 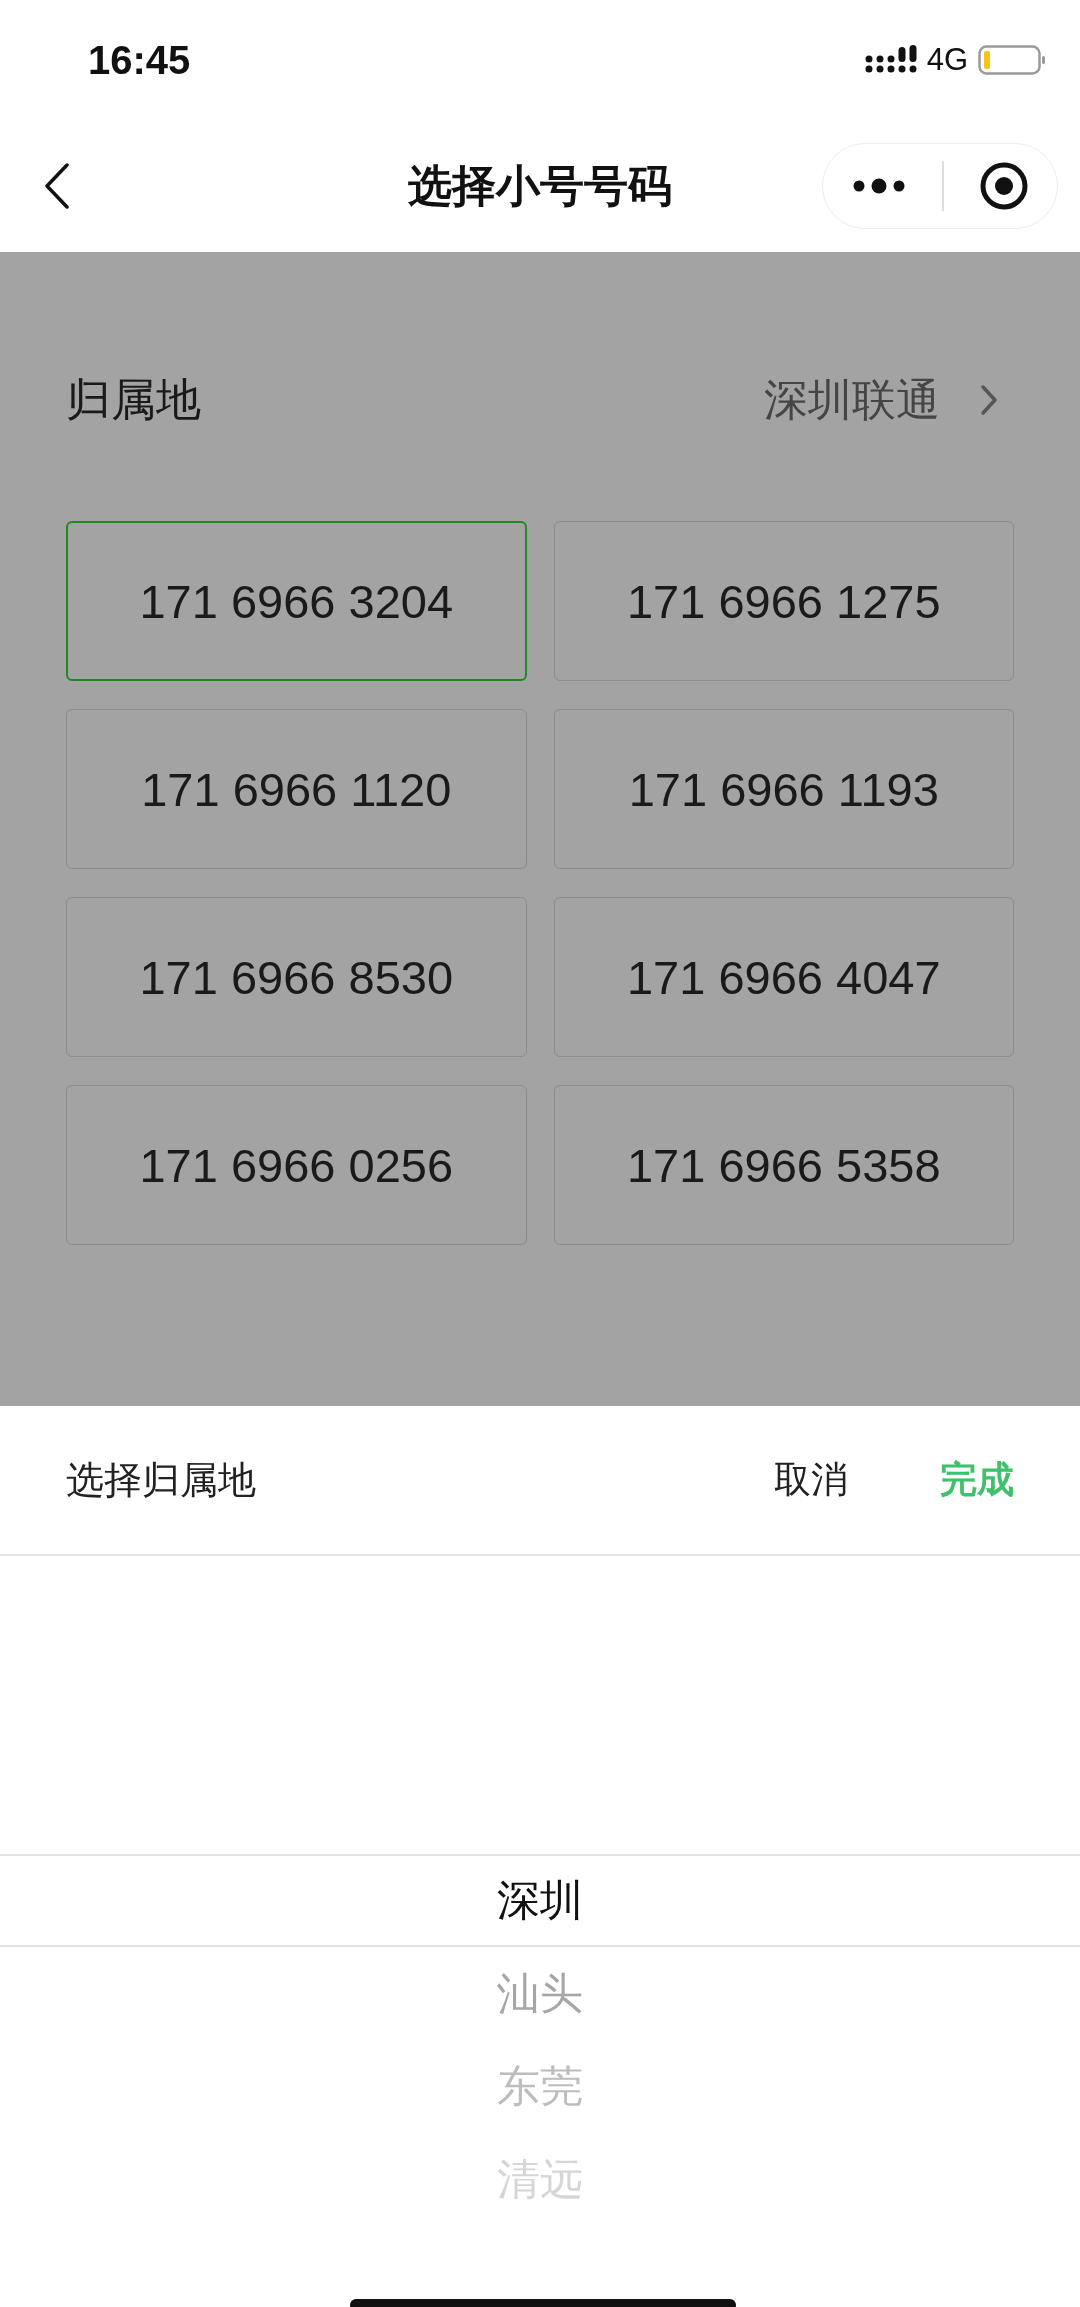 What do you see at coordinates (296, 977) in the screenshot?
I see `number-option: 171 6966 8530` at bounding box center [296, 977].